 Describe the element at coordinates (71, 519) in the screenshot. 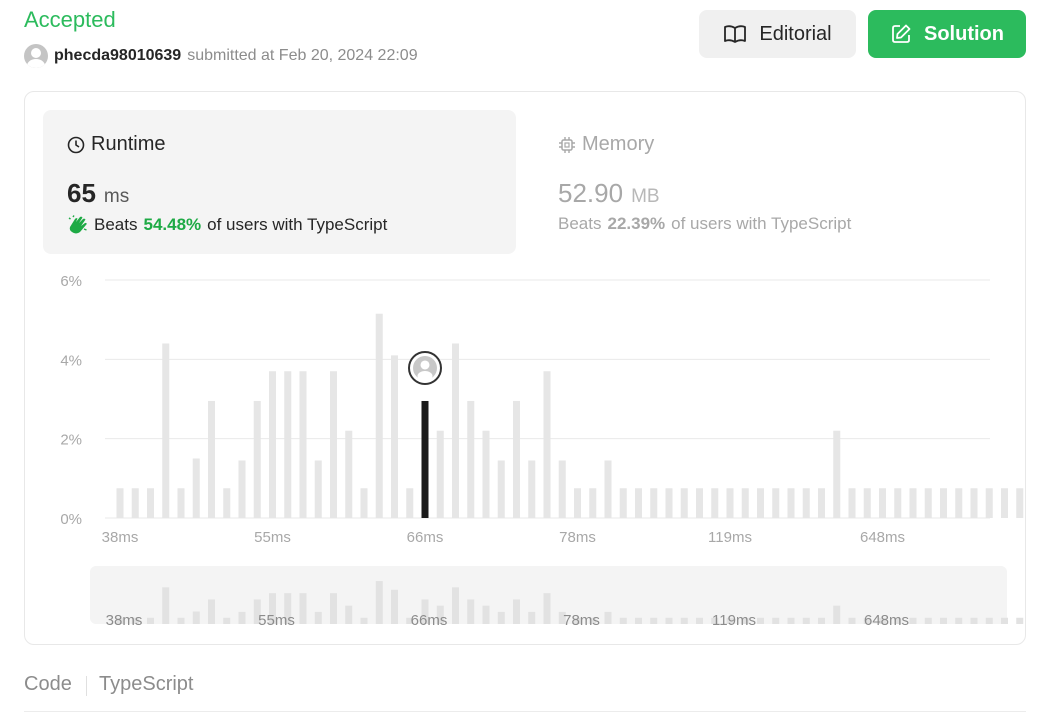

I see `y-tick-label: 0%` at that location.